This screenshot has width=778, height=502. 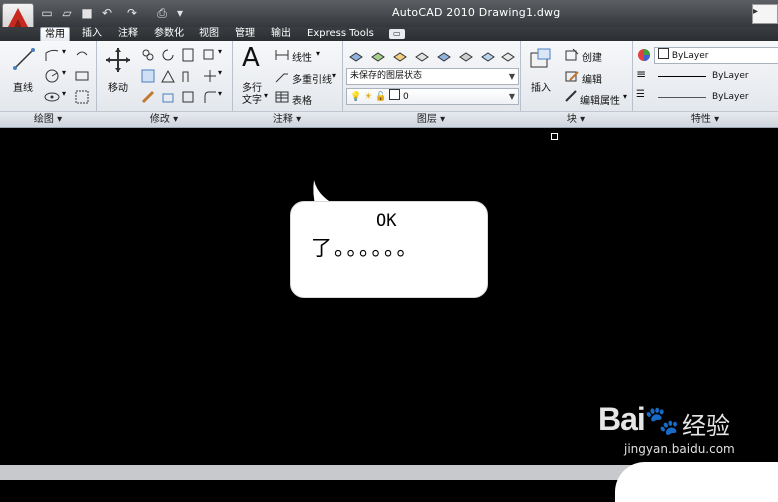 I want to click on speech-bubble: OK 了。。。。。。, so click(x=389, y=249).